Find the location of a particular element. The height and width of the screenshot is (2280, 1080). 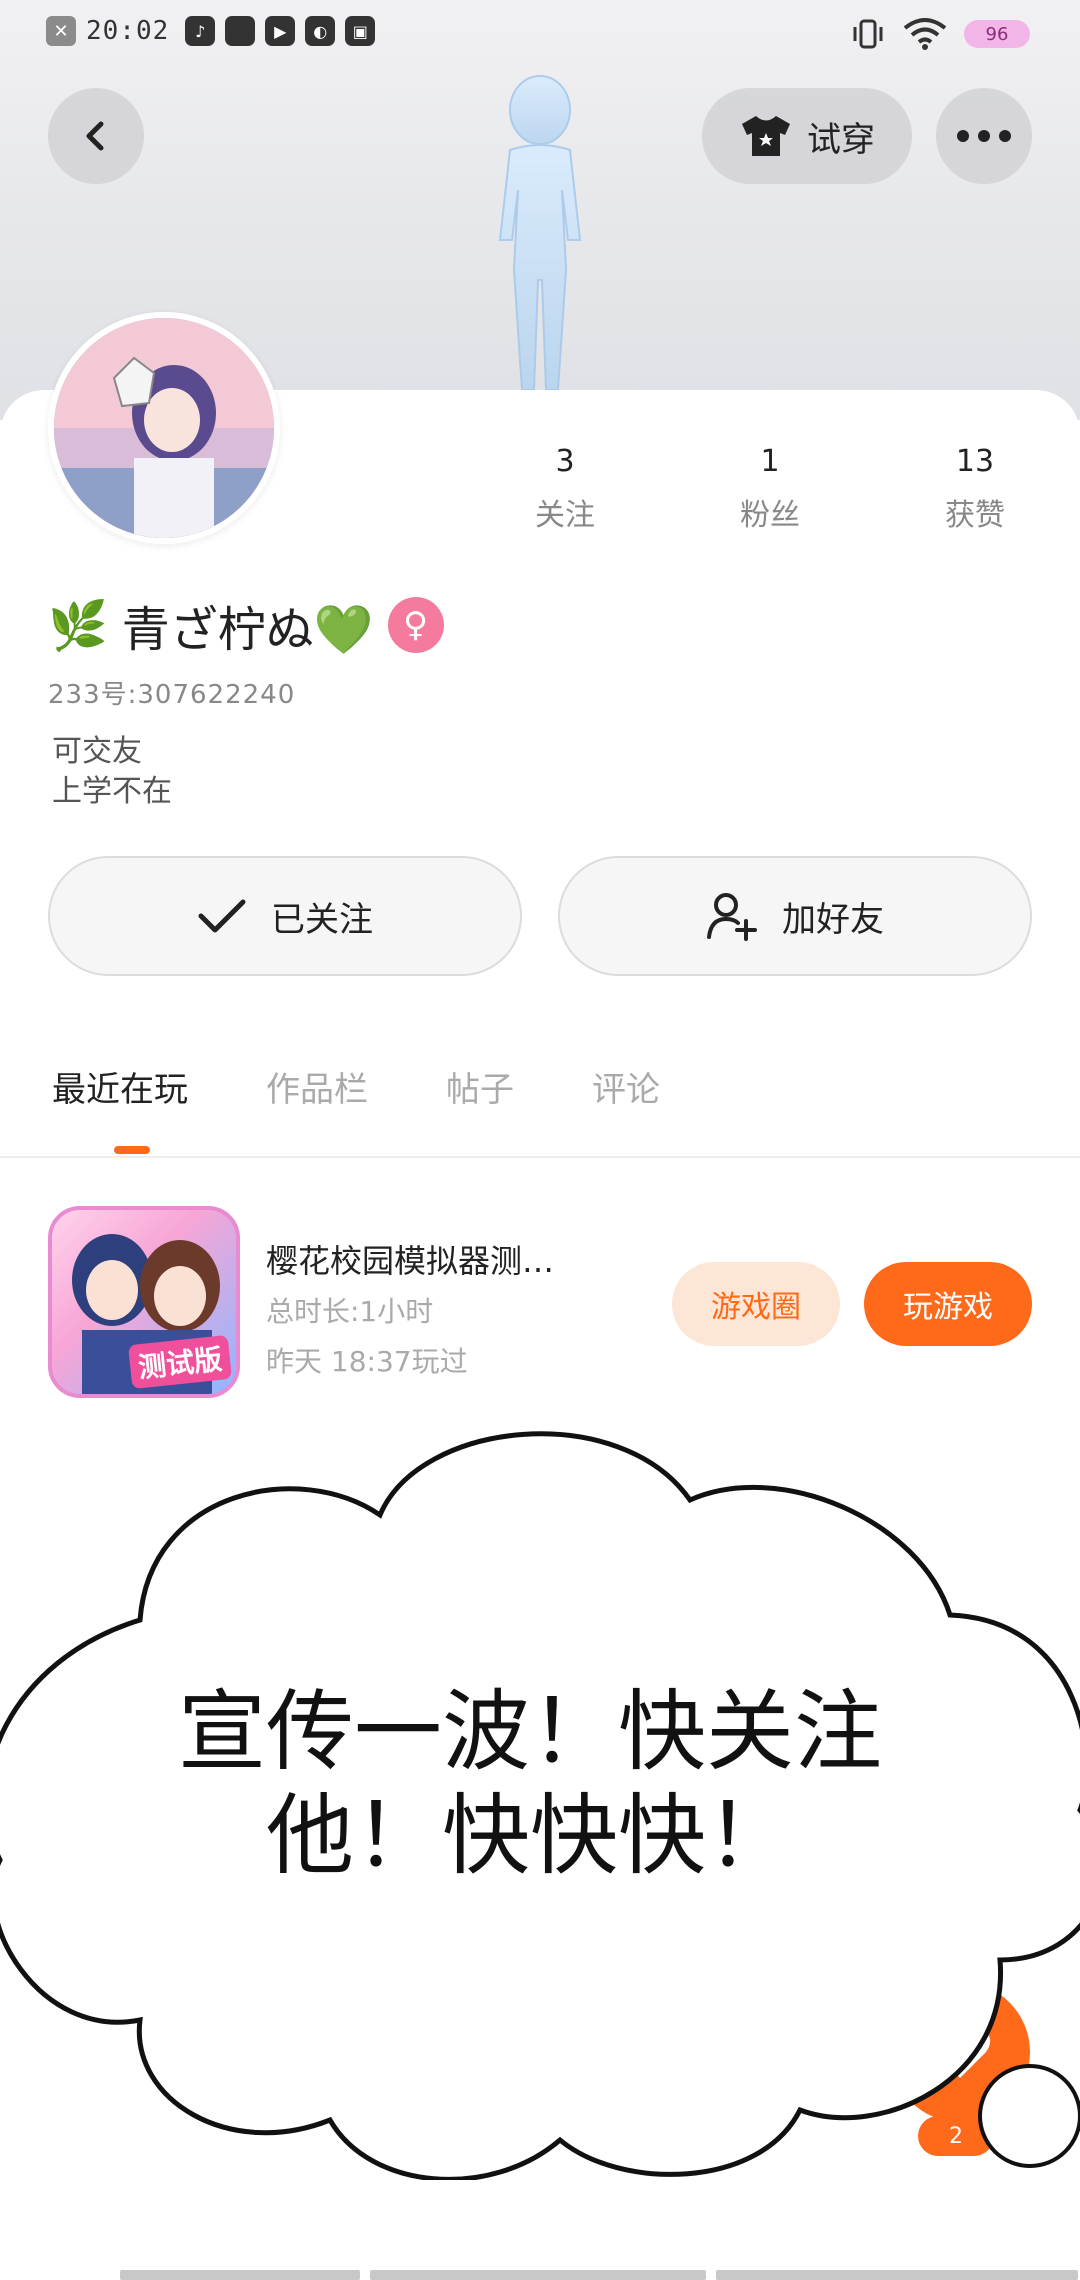

active-tab-indicator is located at coordinates (132, 1150).